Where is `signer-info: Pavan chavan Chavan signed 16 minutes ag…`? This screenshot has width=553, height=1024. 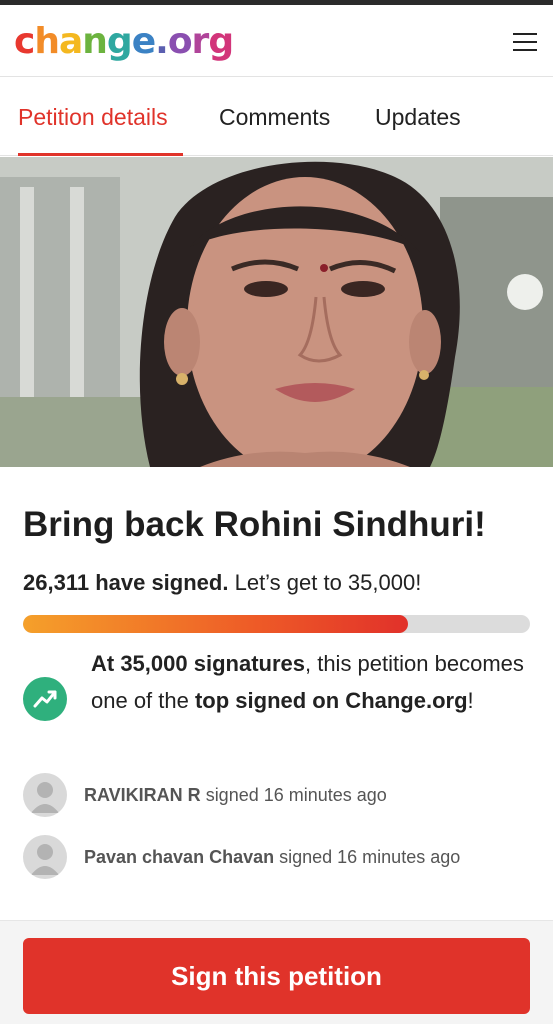 signer-info: Pavan chavan Chavan signed 16 minutes ag… is located at coordinates (272, 857).